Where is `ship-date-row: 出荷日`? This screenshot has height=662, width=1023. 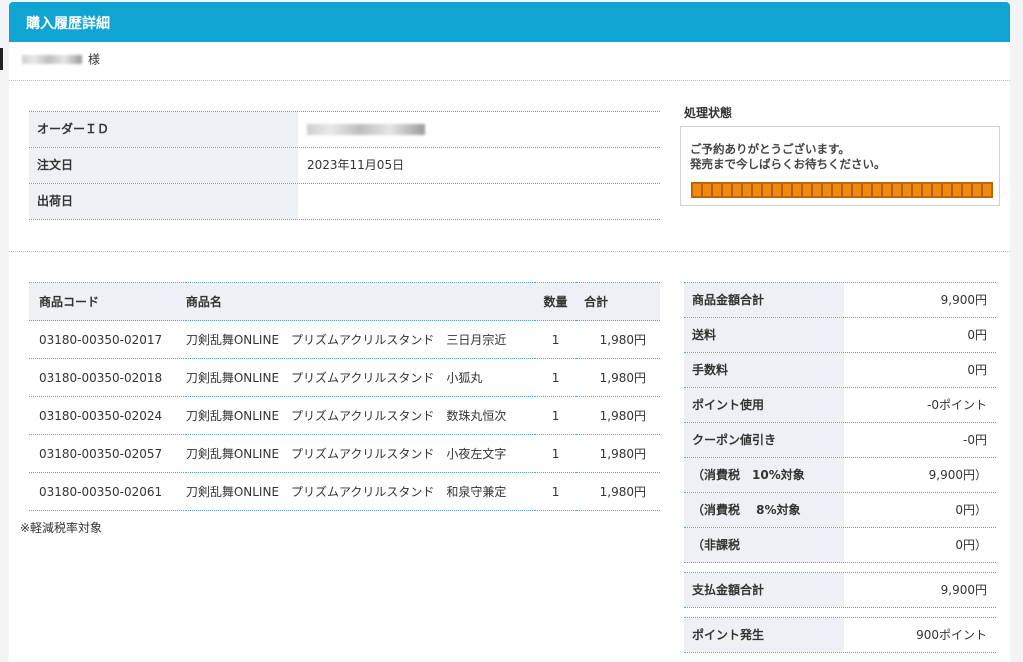
ship-date-row: 出荷日 is located at coordinates (344, 202).